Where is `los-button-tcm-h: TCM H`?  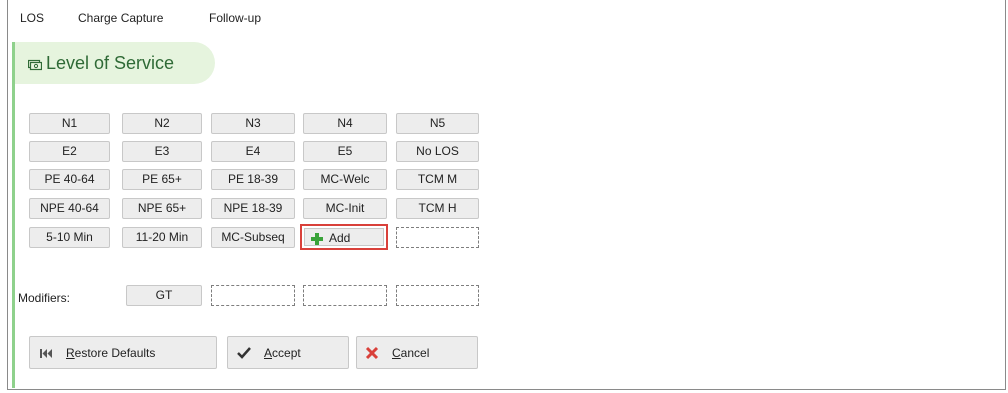 los-button-tcm-h: TCM H is located at coordinates (437, 208).